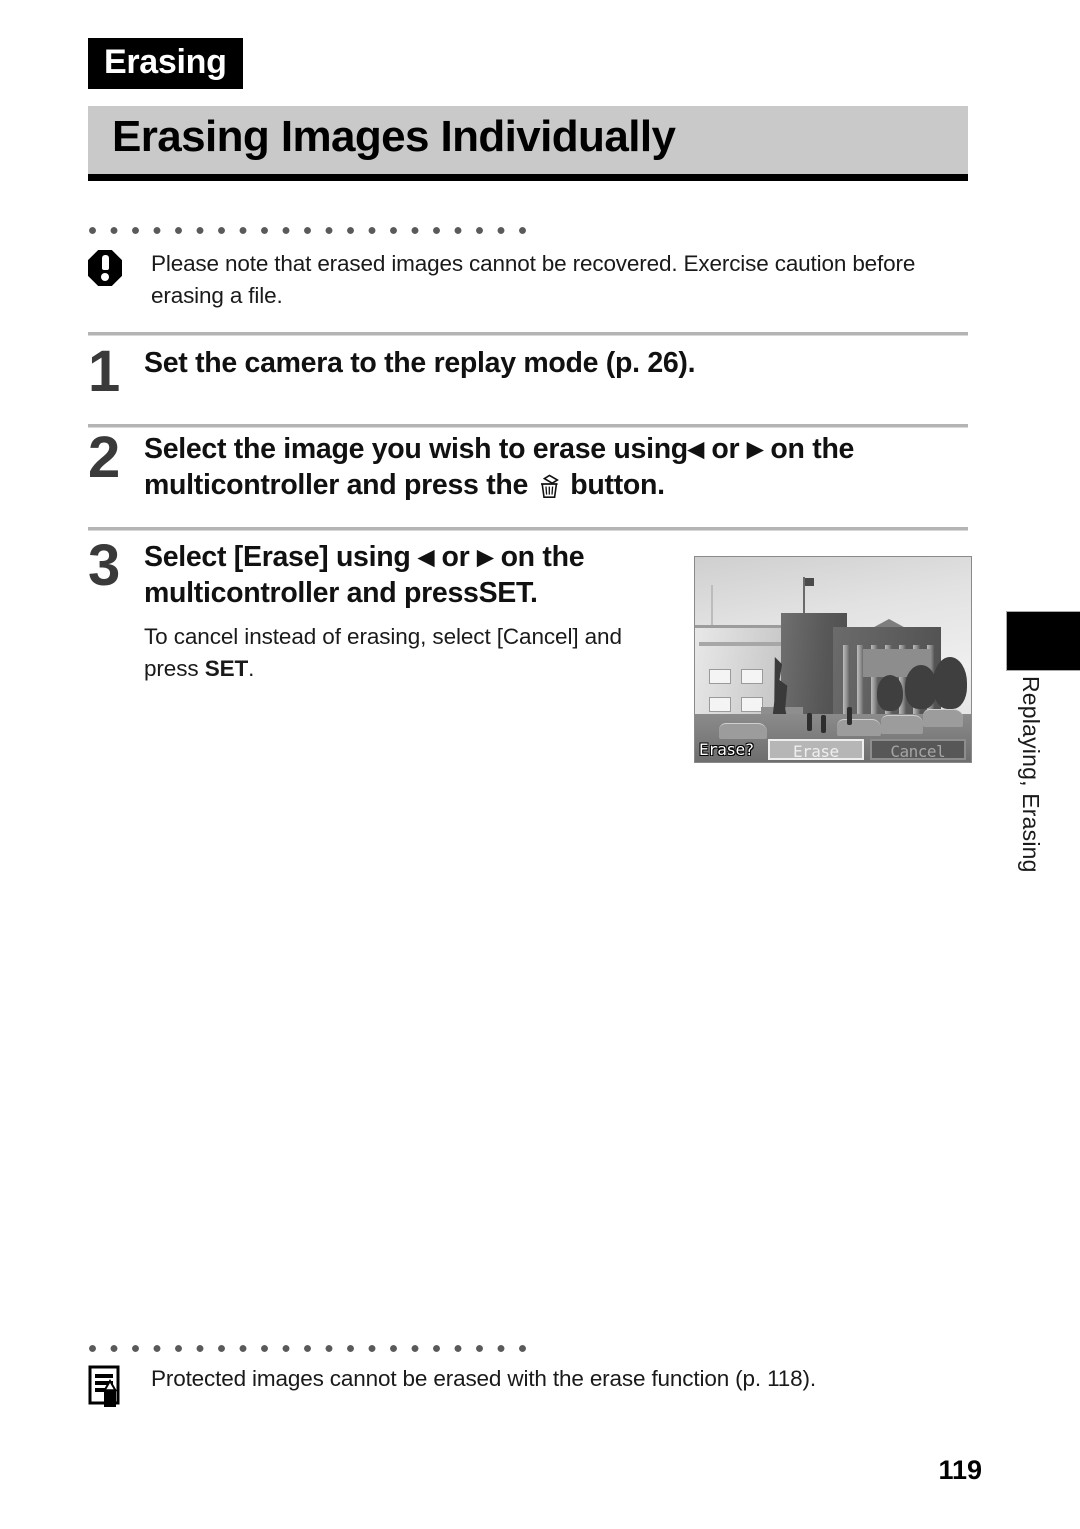  I want to click on dotted-rule-bottom, so click(314, 1348).